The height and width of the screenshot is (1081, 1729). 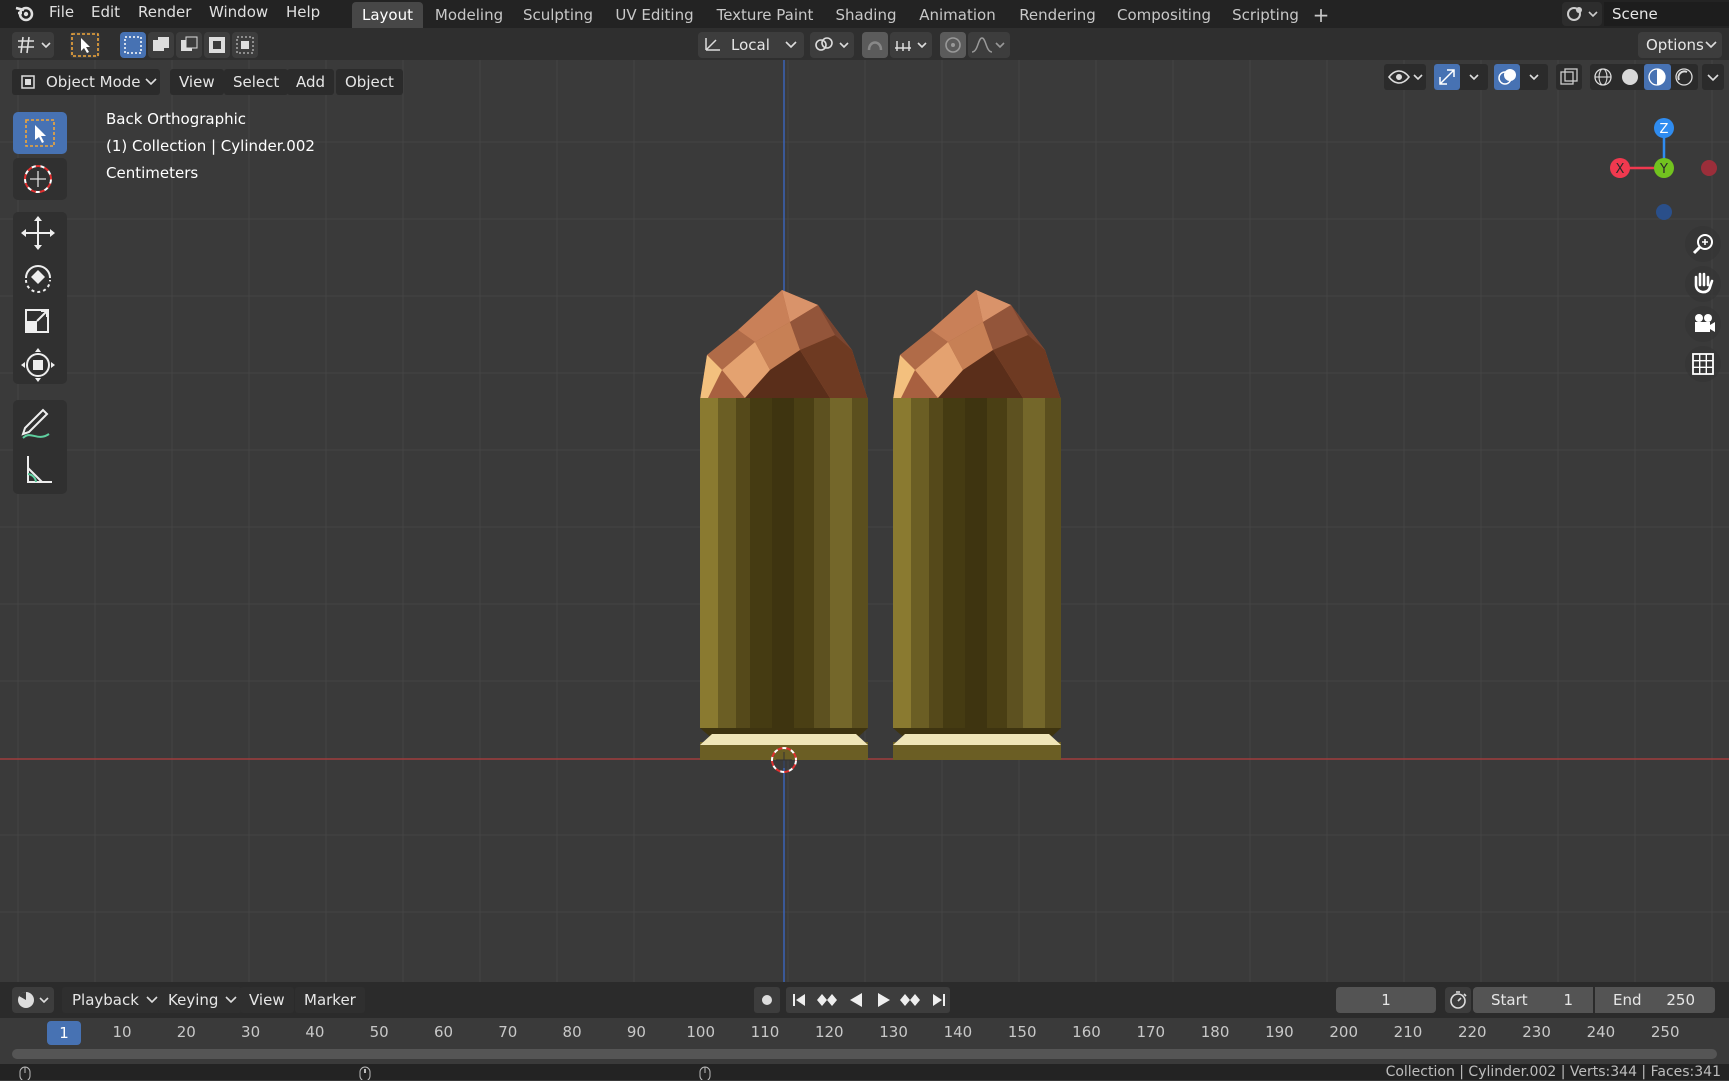 What do you see at coordinates (784, 525) in the screenshot?
I see `bullet-left` at bounding box center [784, 525].